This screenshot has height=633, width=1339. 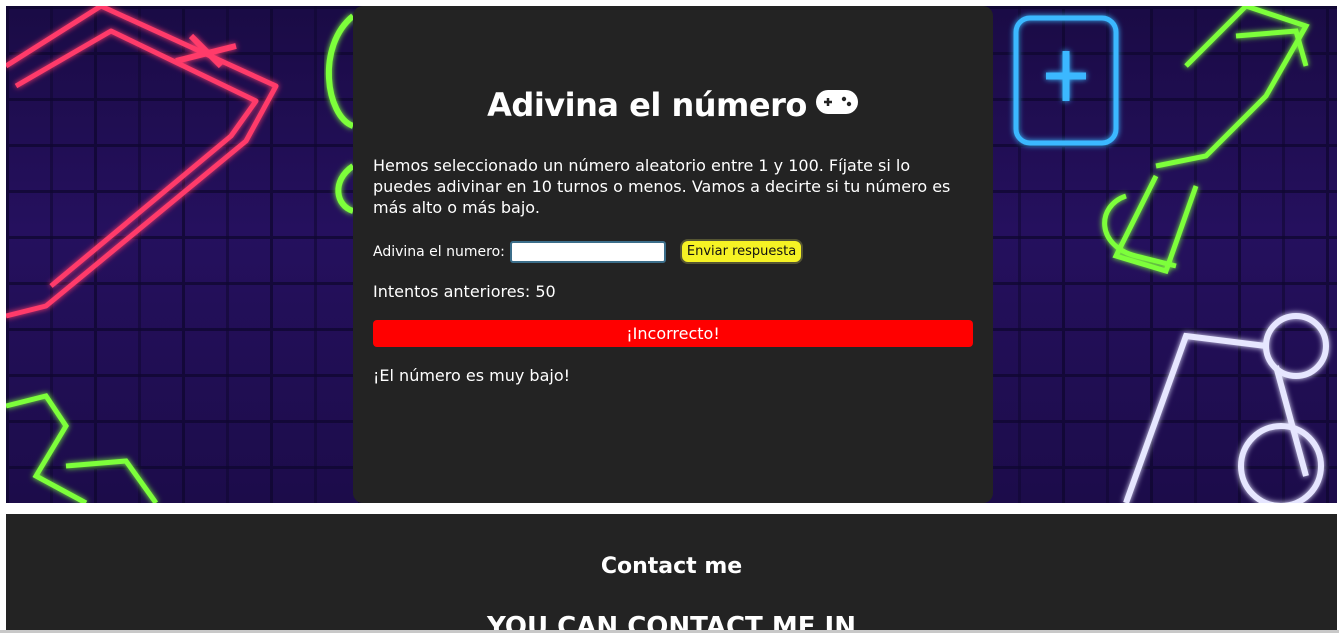 What do you see at coordinates (439, 251) in the screenshot?
I see `guess-label: Adivina el numero:` at bounding box center [439, 251].